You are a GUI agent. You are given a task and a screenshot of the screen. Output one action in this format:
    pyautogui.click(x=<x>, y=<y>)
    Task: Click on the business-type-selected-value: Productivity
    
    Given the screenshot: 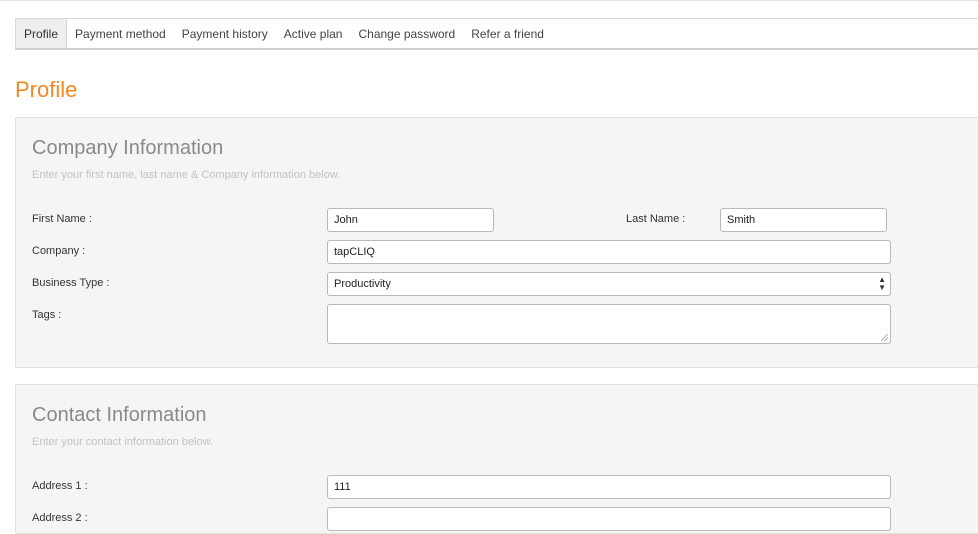 What is the action you would take?
    pyautogui.click(x=362, y=284)
    